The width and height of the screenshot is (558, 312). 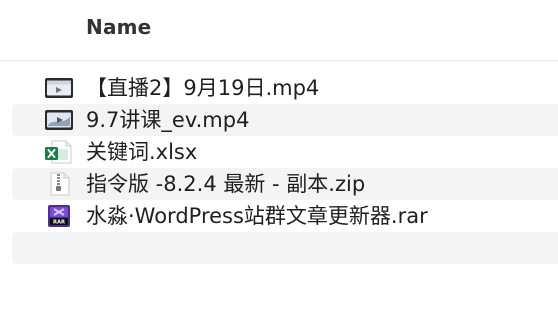 I want to click on file-name: 【直播2】9月19日.mp4, so click(x=203, y=88).